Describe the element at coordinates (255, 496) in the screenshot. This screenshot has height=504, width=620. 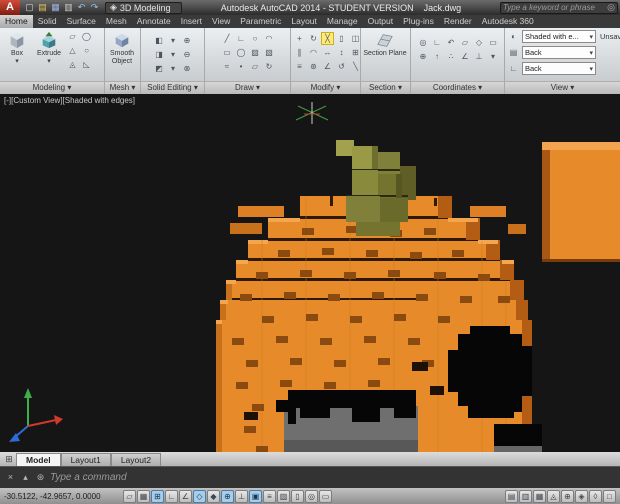
I see `dyn-toggle: ▣` at that location.